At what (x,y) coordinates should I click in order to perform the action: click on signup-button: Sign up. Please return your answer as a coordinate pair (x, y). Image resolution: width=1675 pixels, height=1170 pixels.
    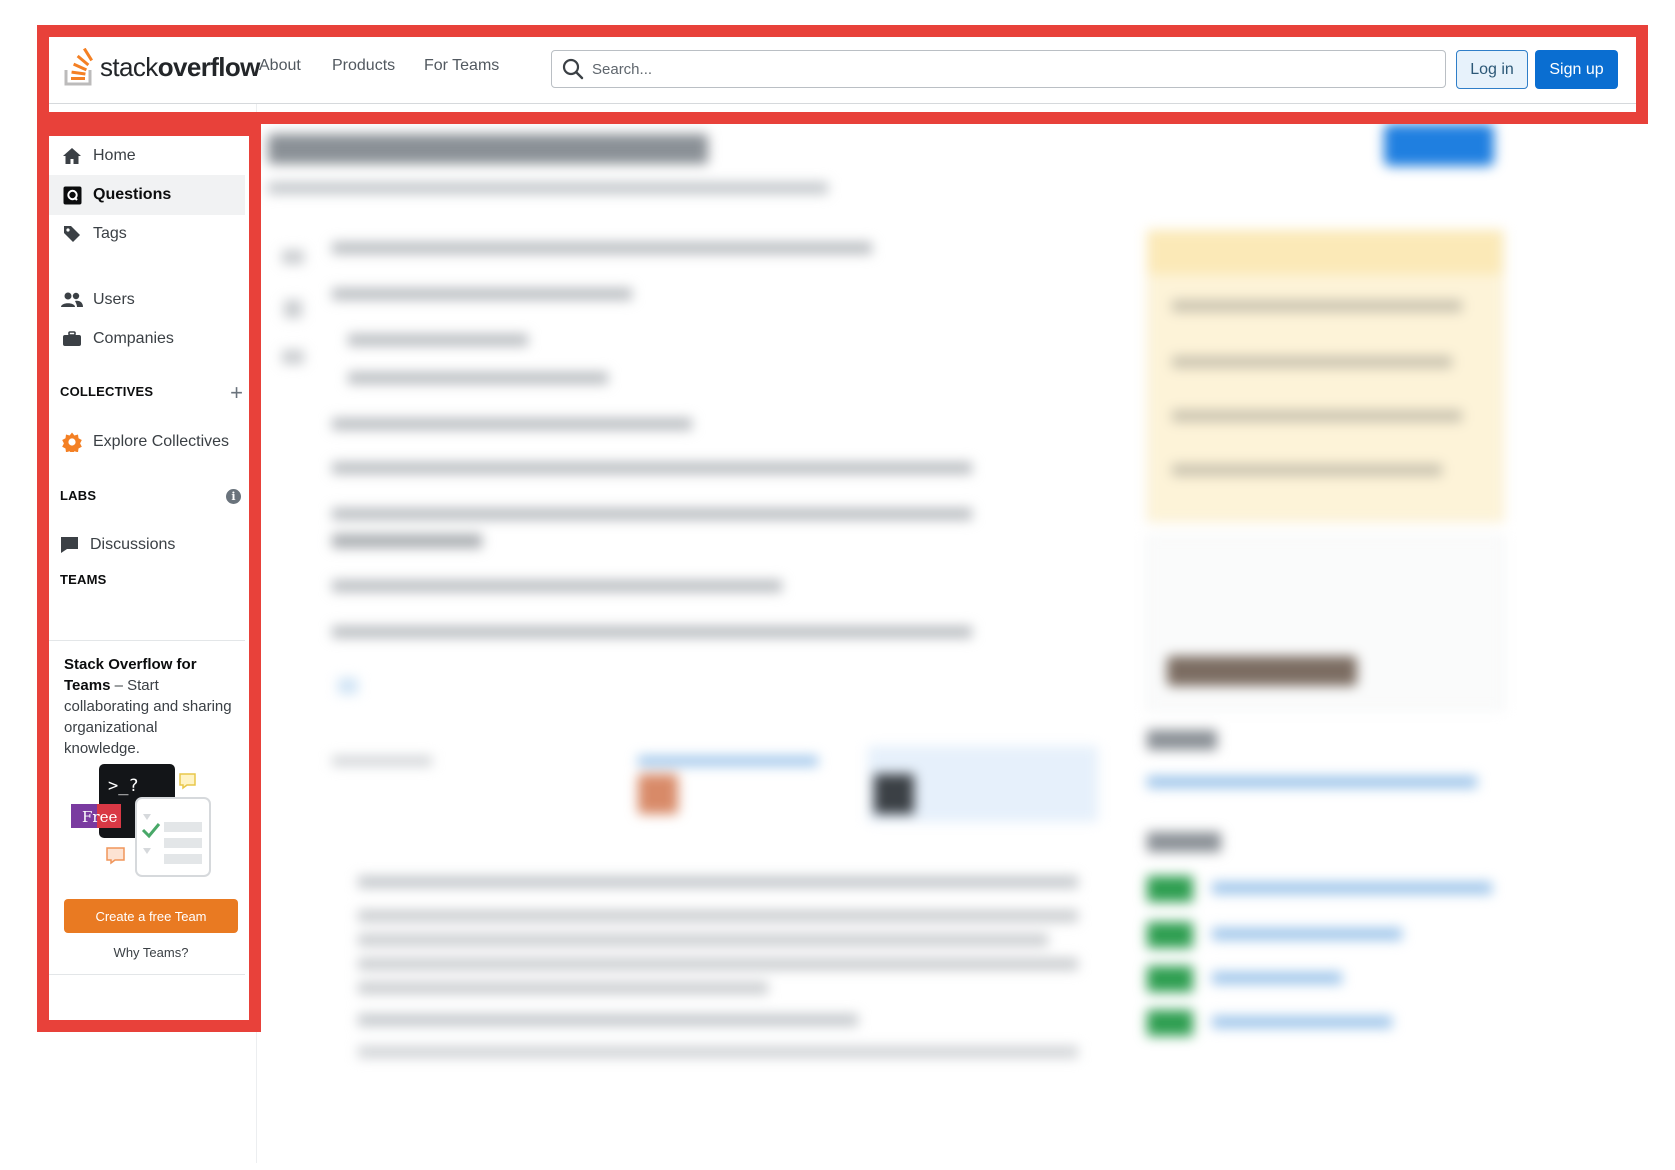
    Looking at the image, I should click on (1576, 69).